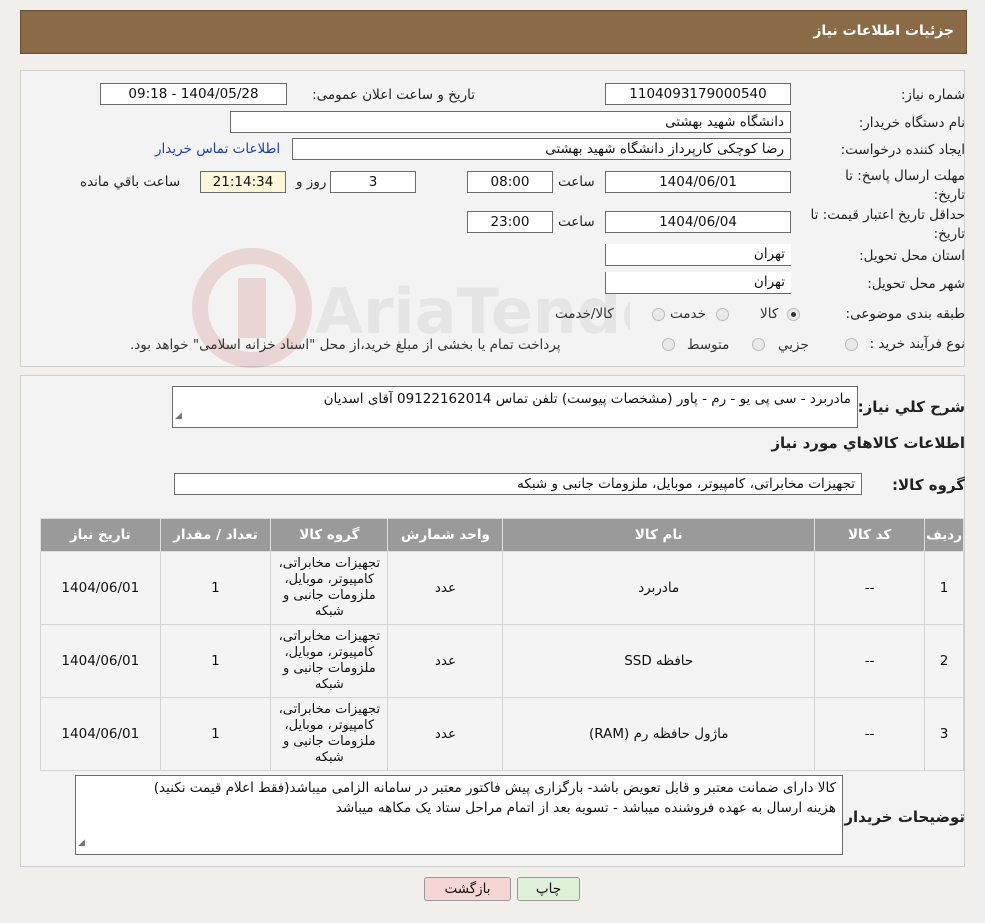  I want to click on validity-time-label: ساعت, so click(576, 222).